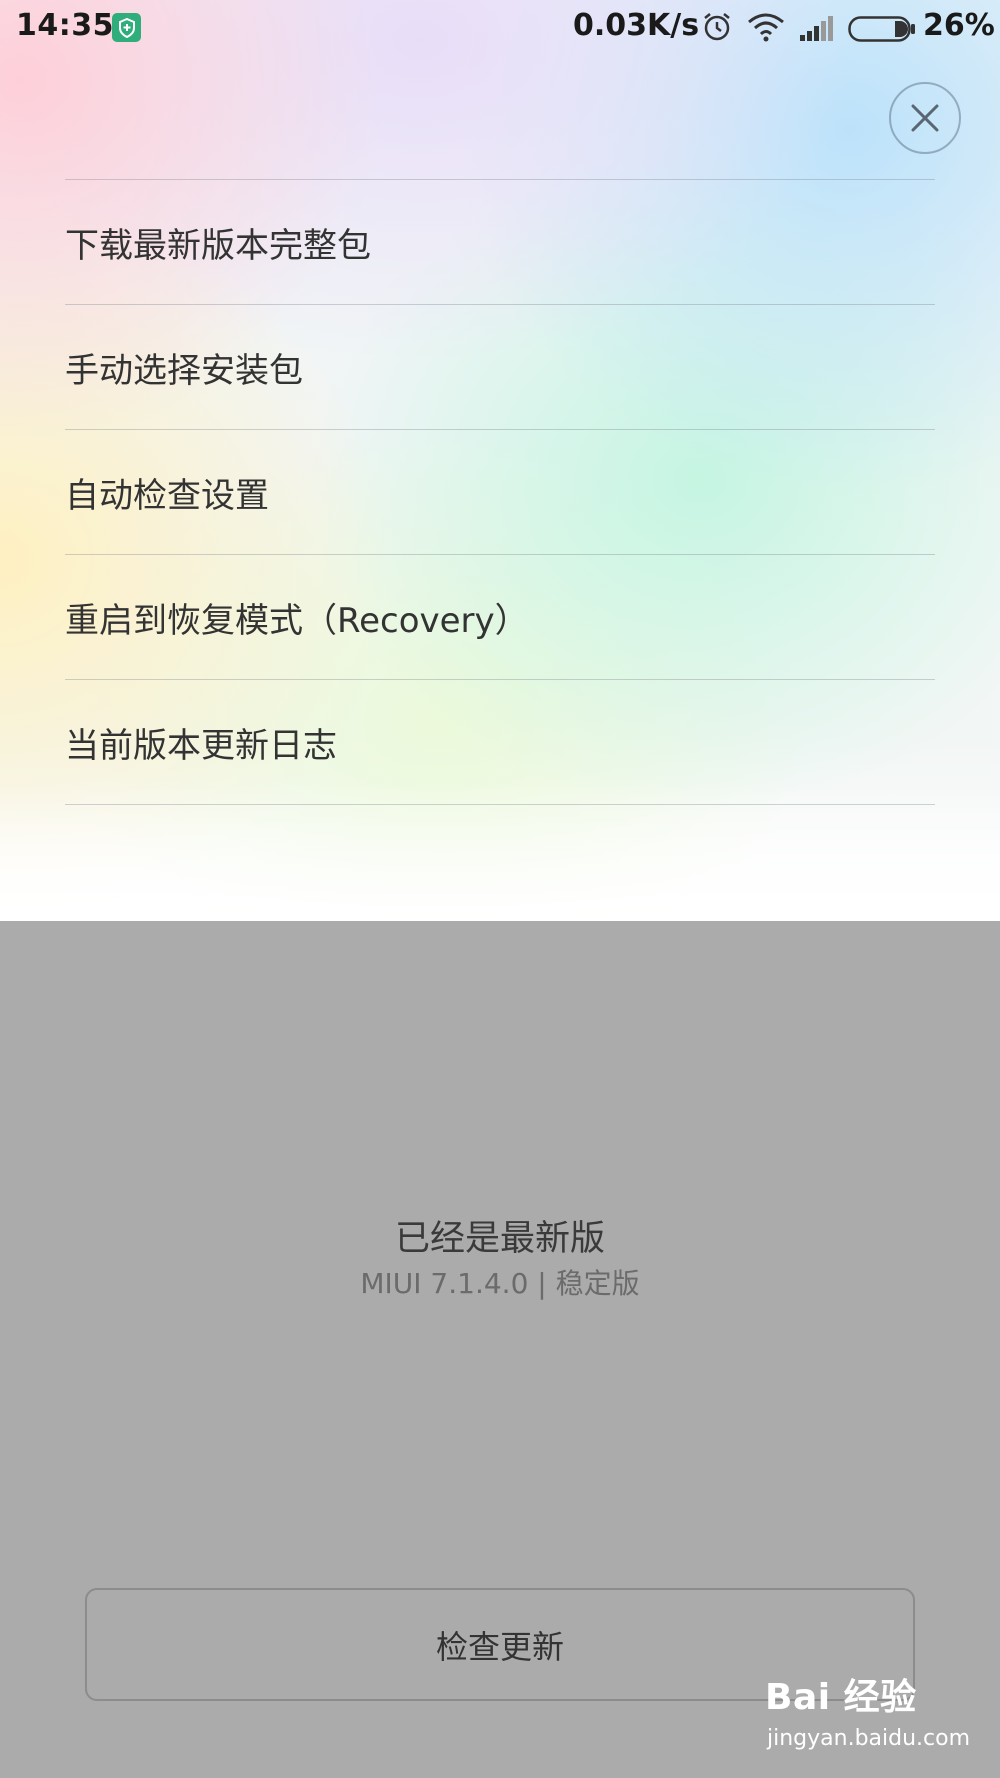 The height and width of the screenshot is (1778, 1000). I want to click on close-button, so click(925, 118).